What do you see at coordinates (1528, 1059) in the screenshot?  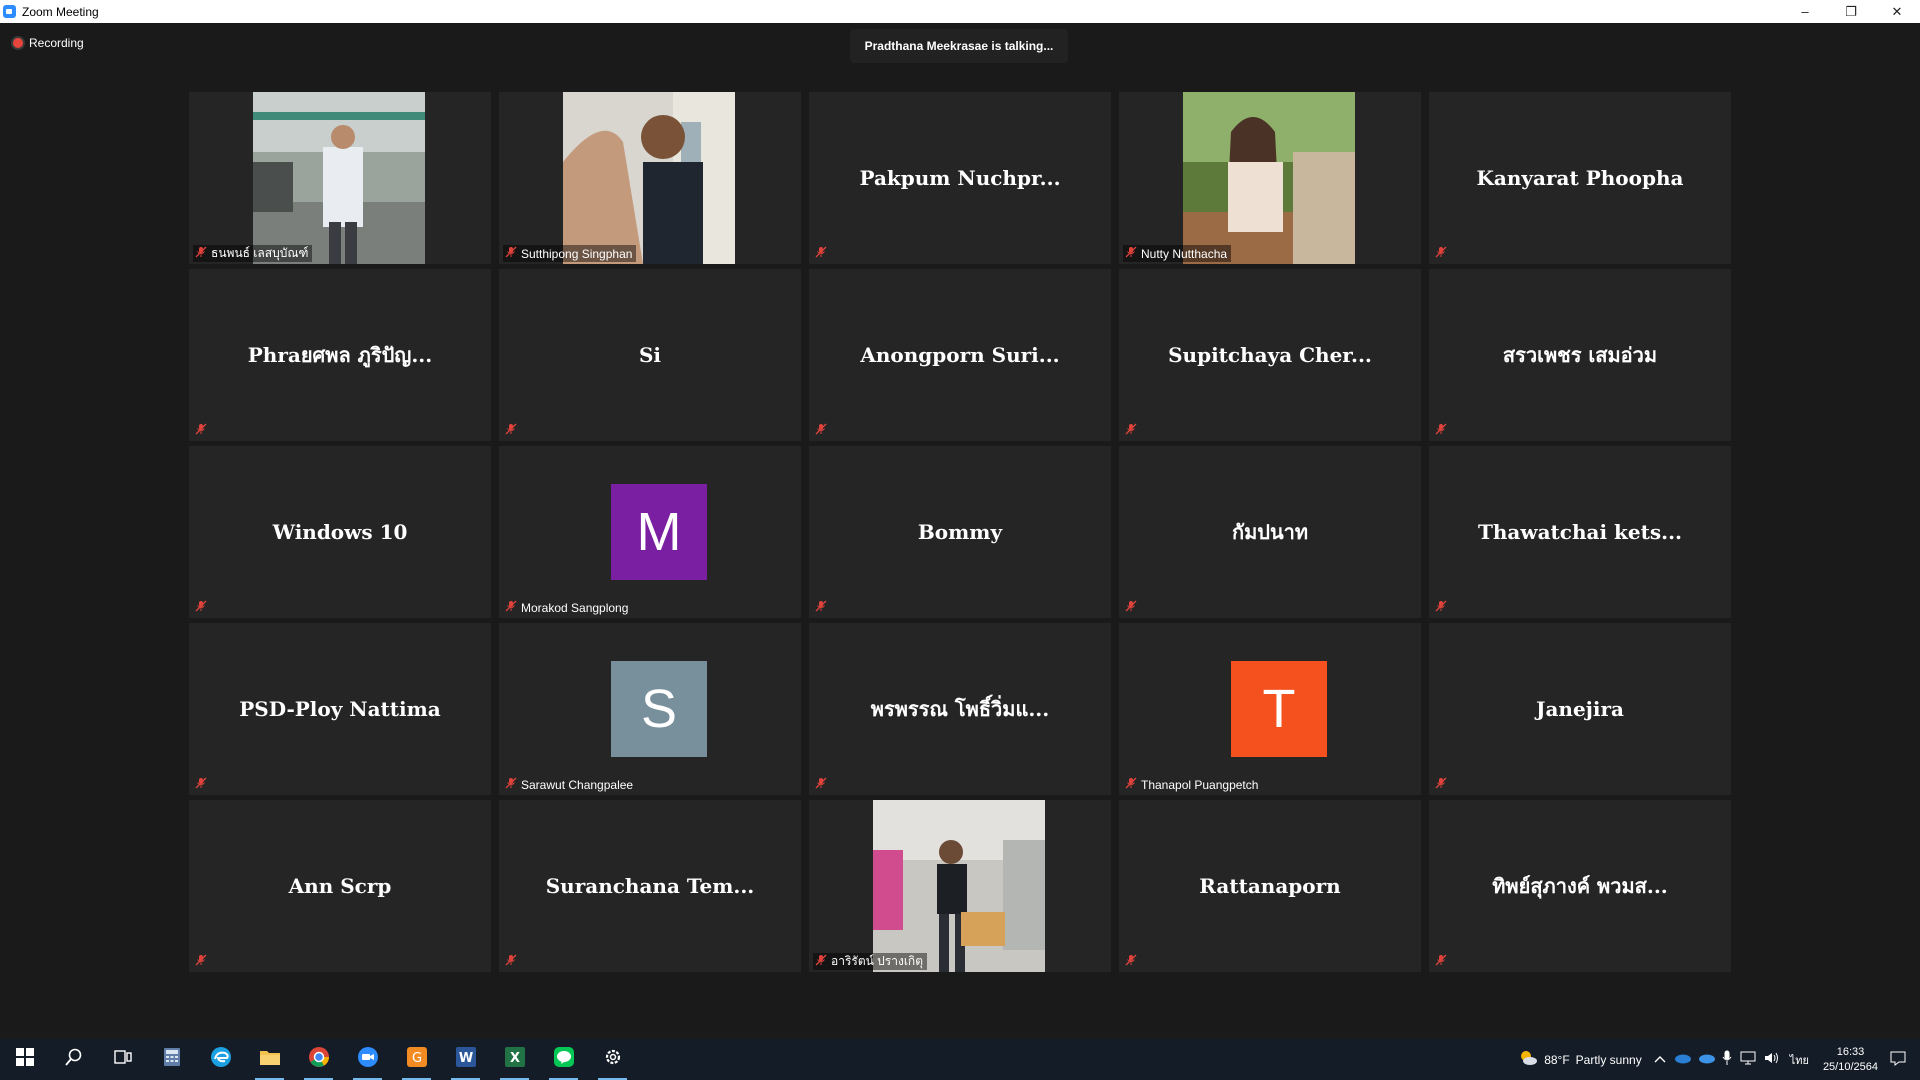 I see `weather-icon` at bounding box center [1528, 1059].